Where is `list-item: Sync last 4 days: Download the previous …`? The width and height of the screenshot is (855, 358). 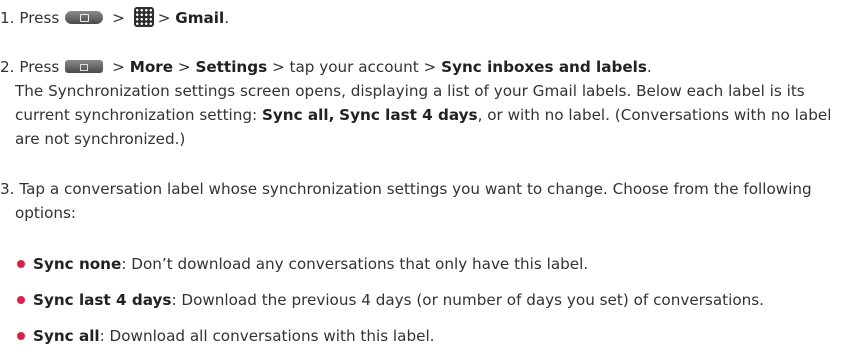
list-item: Sync last 4 days: Download the previous … is located at coordinates (432, 300).